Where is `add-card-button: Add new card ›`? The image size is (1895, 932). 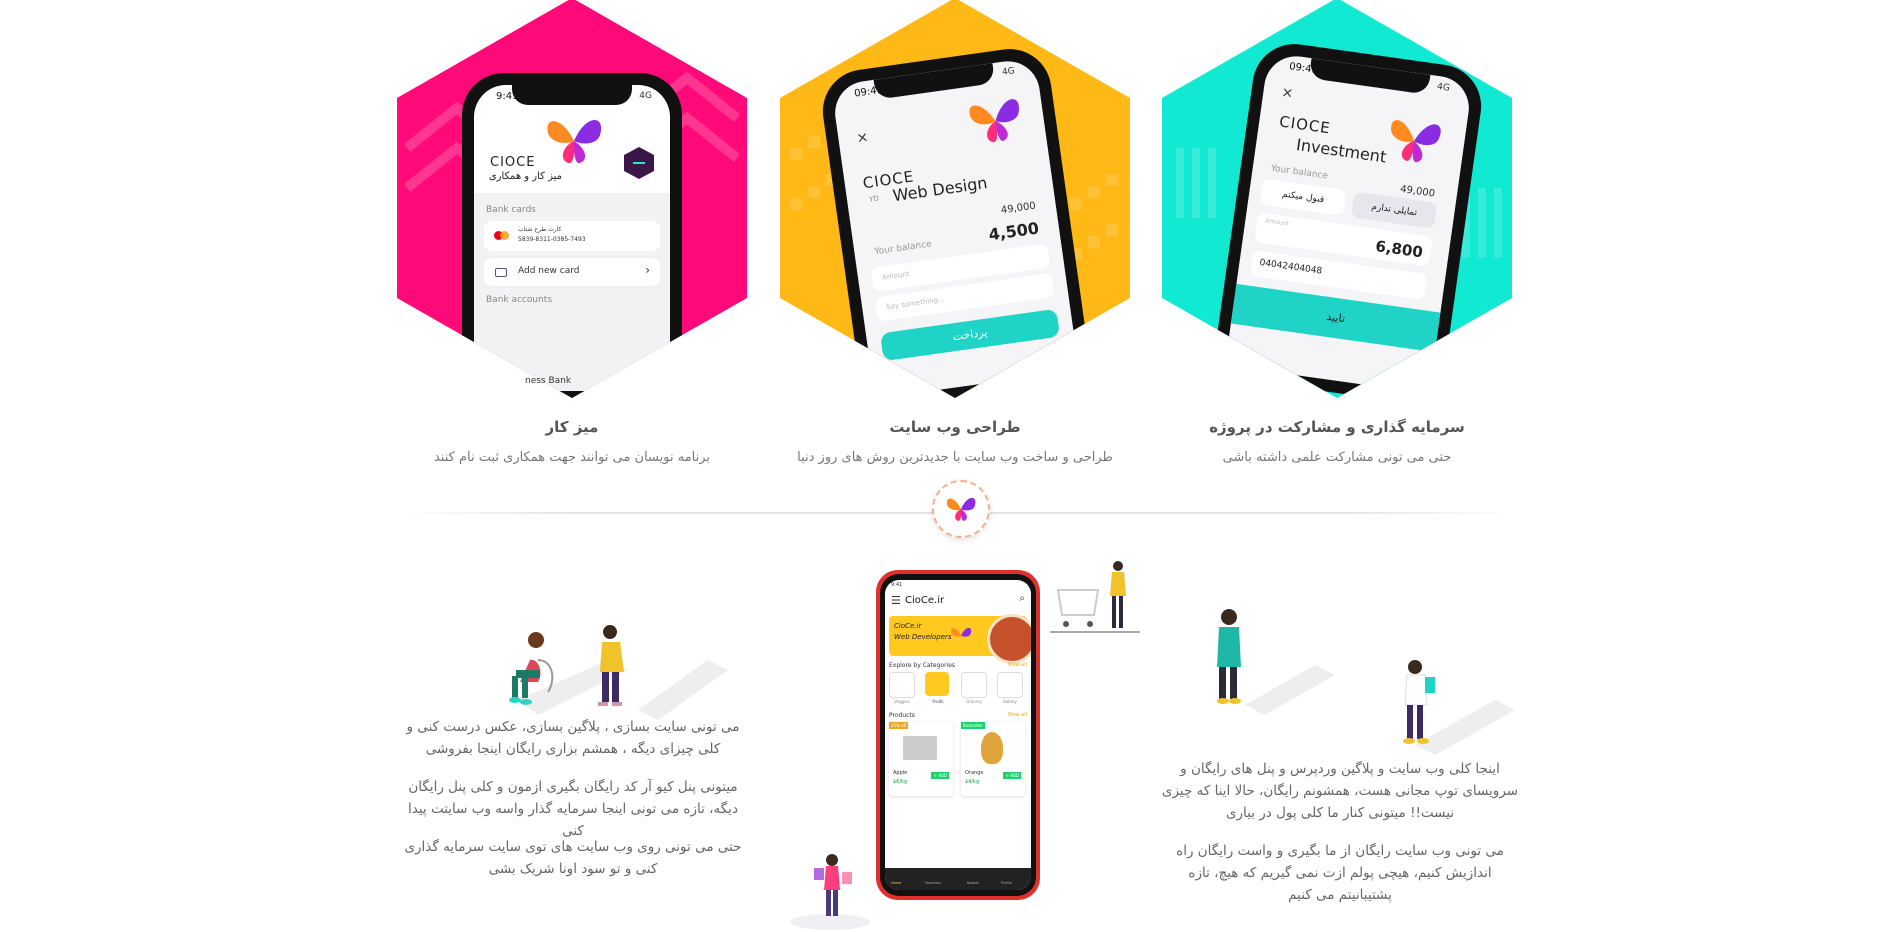 add-card-button: Add new card › is located at coordinates (572, 272).